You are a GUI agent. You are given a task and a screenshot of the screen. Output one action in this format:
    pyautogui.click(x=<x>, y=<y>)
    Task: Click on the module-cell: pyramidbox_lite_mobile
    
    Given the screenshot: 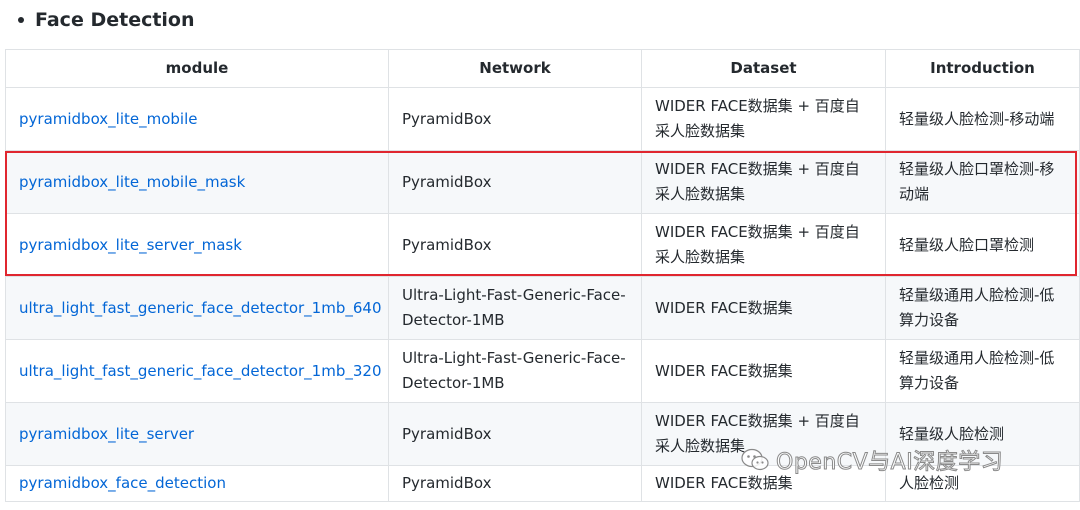 What is the action you would take?
    pyautogui.click(x=197, y=119)
    